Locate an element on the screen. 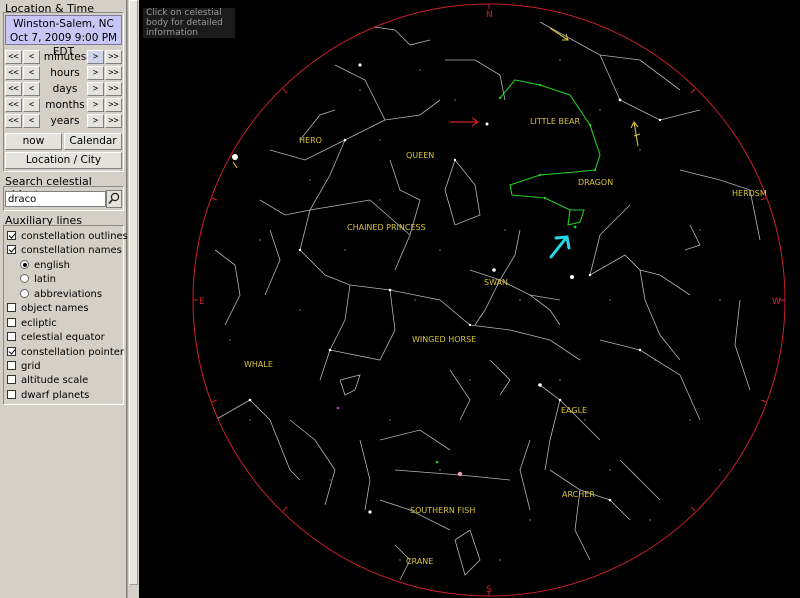 This screenshot has width=800, height=598. step-label-months: months is located at coordinates (65, 105).